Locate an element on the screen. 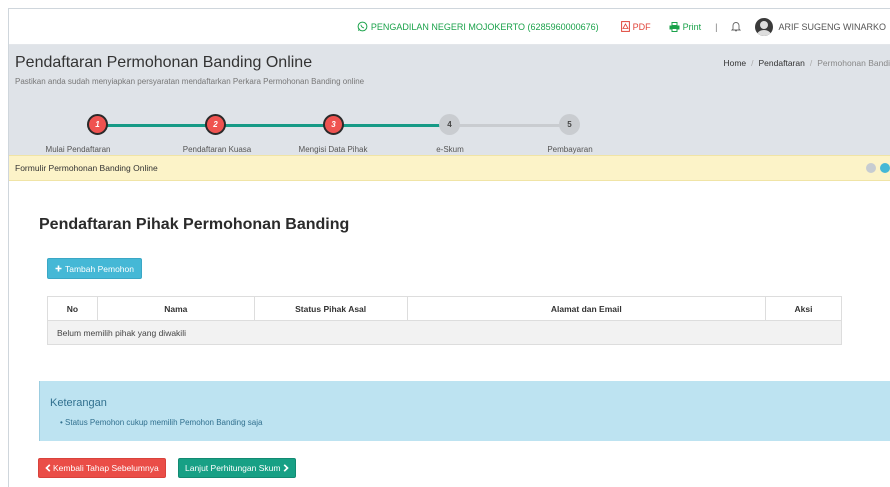  column-header-no: No is located at coordinates (72, 308).